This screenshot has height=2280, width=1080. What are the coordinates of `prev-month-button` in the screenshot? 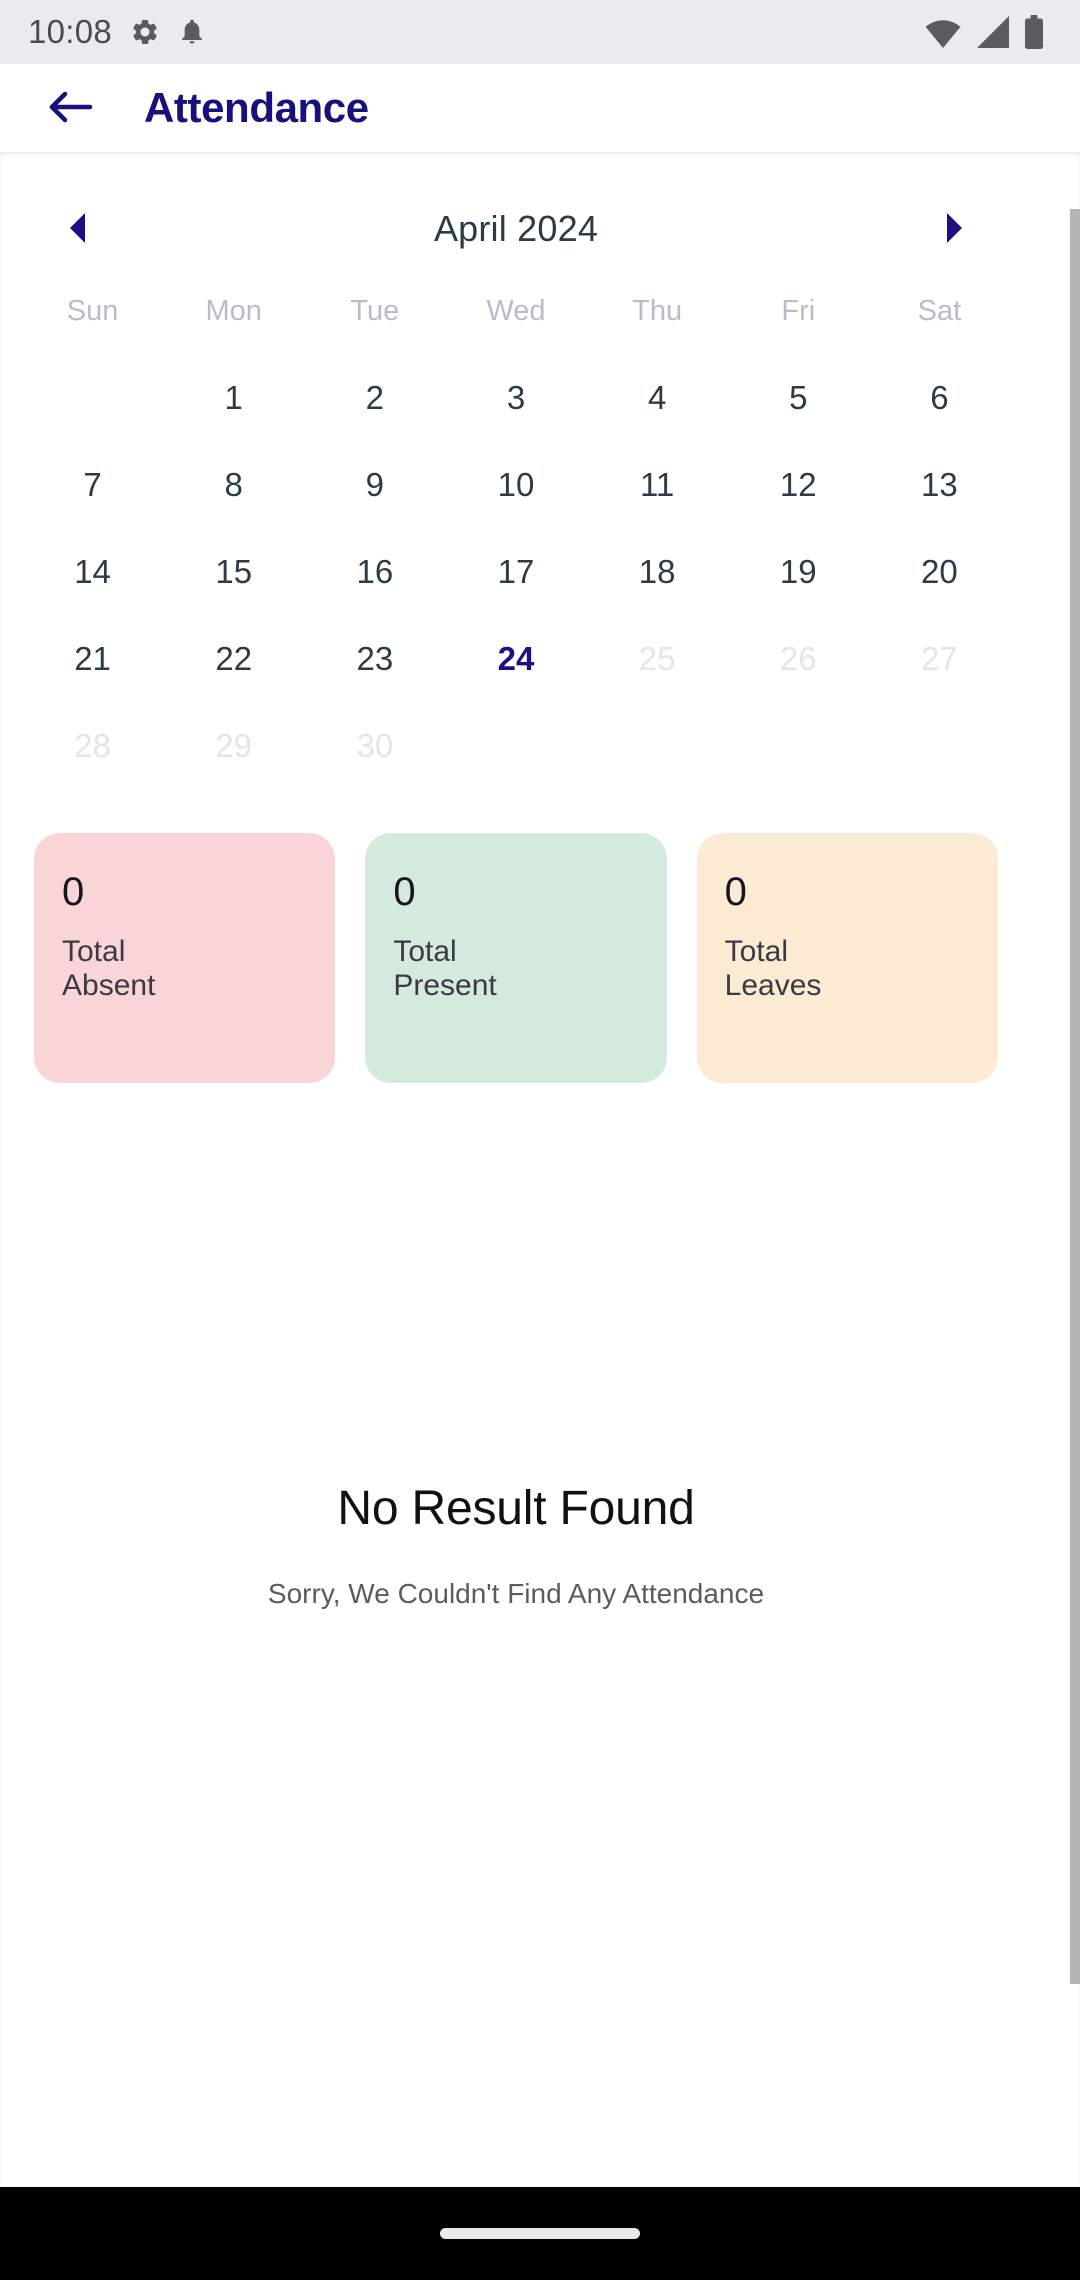 It's located at (78, 229).